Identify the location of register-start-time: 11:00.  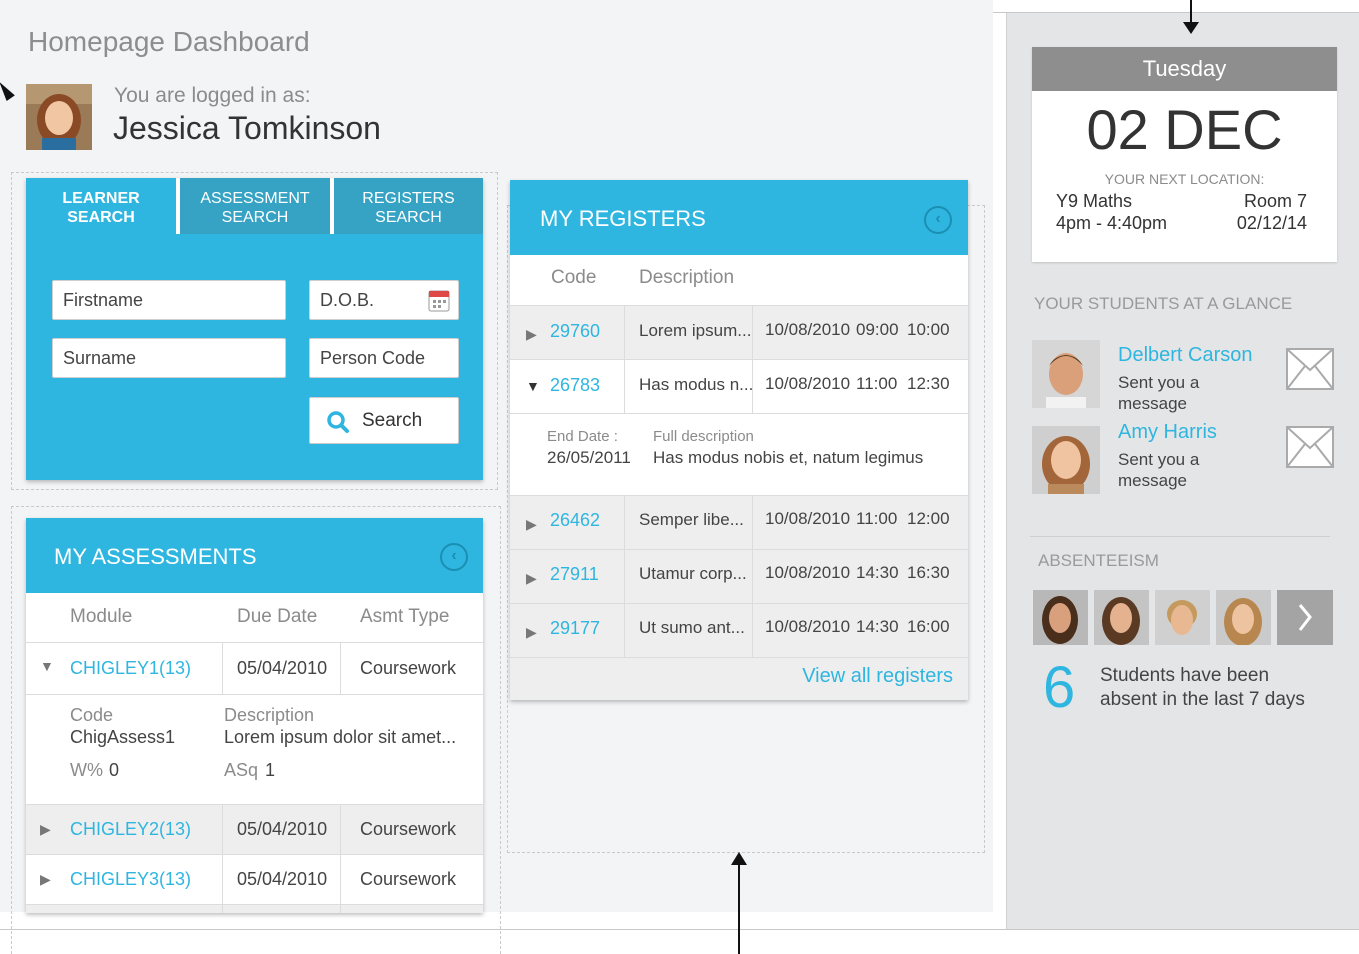
(877, 383).